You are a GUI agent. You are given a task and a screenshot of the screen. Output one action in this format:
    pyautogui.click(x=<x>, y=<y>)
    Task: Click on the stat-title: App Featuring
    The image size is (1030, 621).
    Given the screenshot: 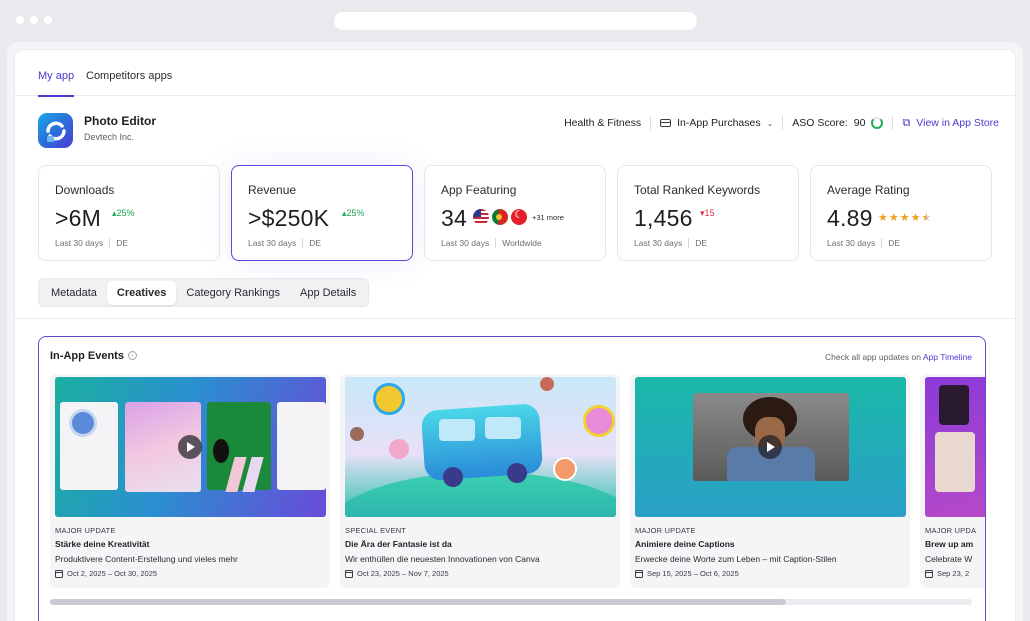 What is the action you would take?
    pyautogui.click(x=479, y=190)
    